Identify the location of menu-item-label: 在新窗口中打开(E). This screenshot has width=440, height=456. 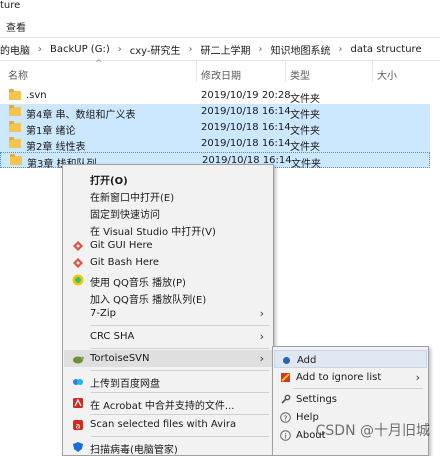
(132, 198).